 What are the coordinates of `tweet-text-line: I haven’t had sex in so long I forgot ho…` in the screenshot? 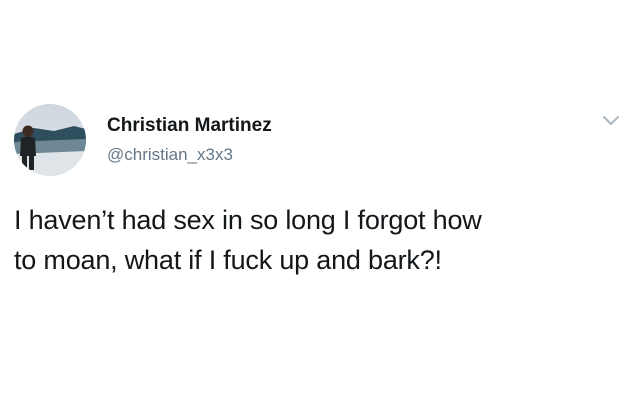 It's located at (248, 220).